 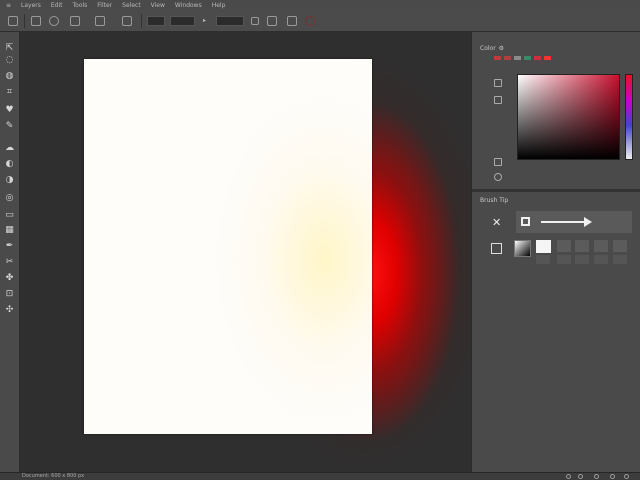 What do you see at coordinates (104, 5) in the screenshot?
I see `menu-item-filter: Filter` at bounding box center [104, 5].